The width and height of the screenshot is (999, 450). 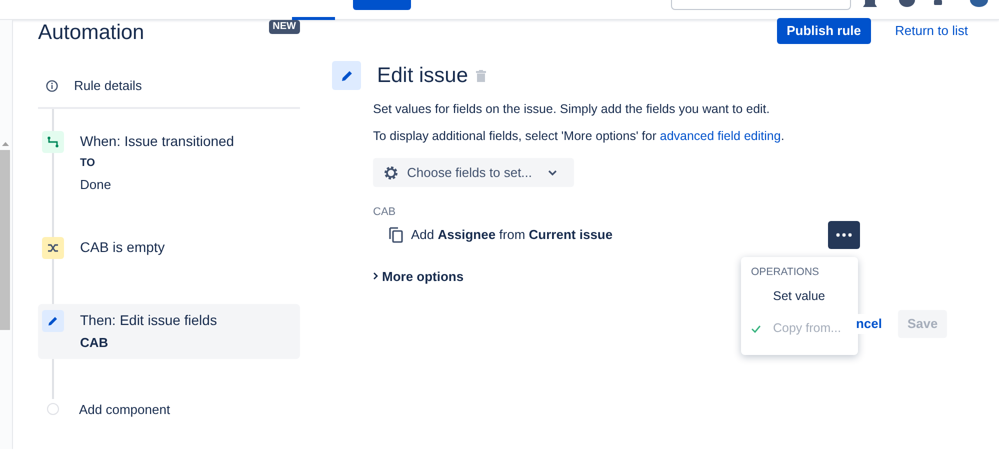 I want to click on avatar-icon, so click(x=979, y=3).